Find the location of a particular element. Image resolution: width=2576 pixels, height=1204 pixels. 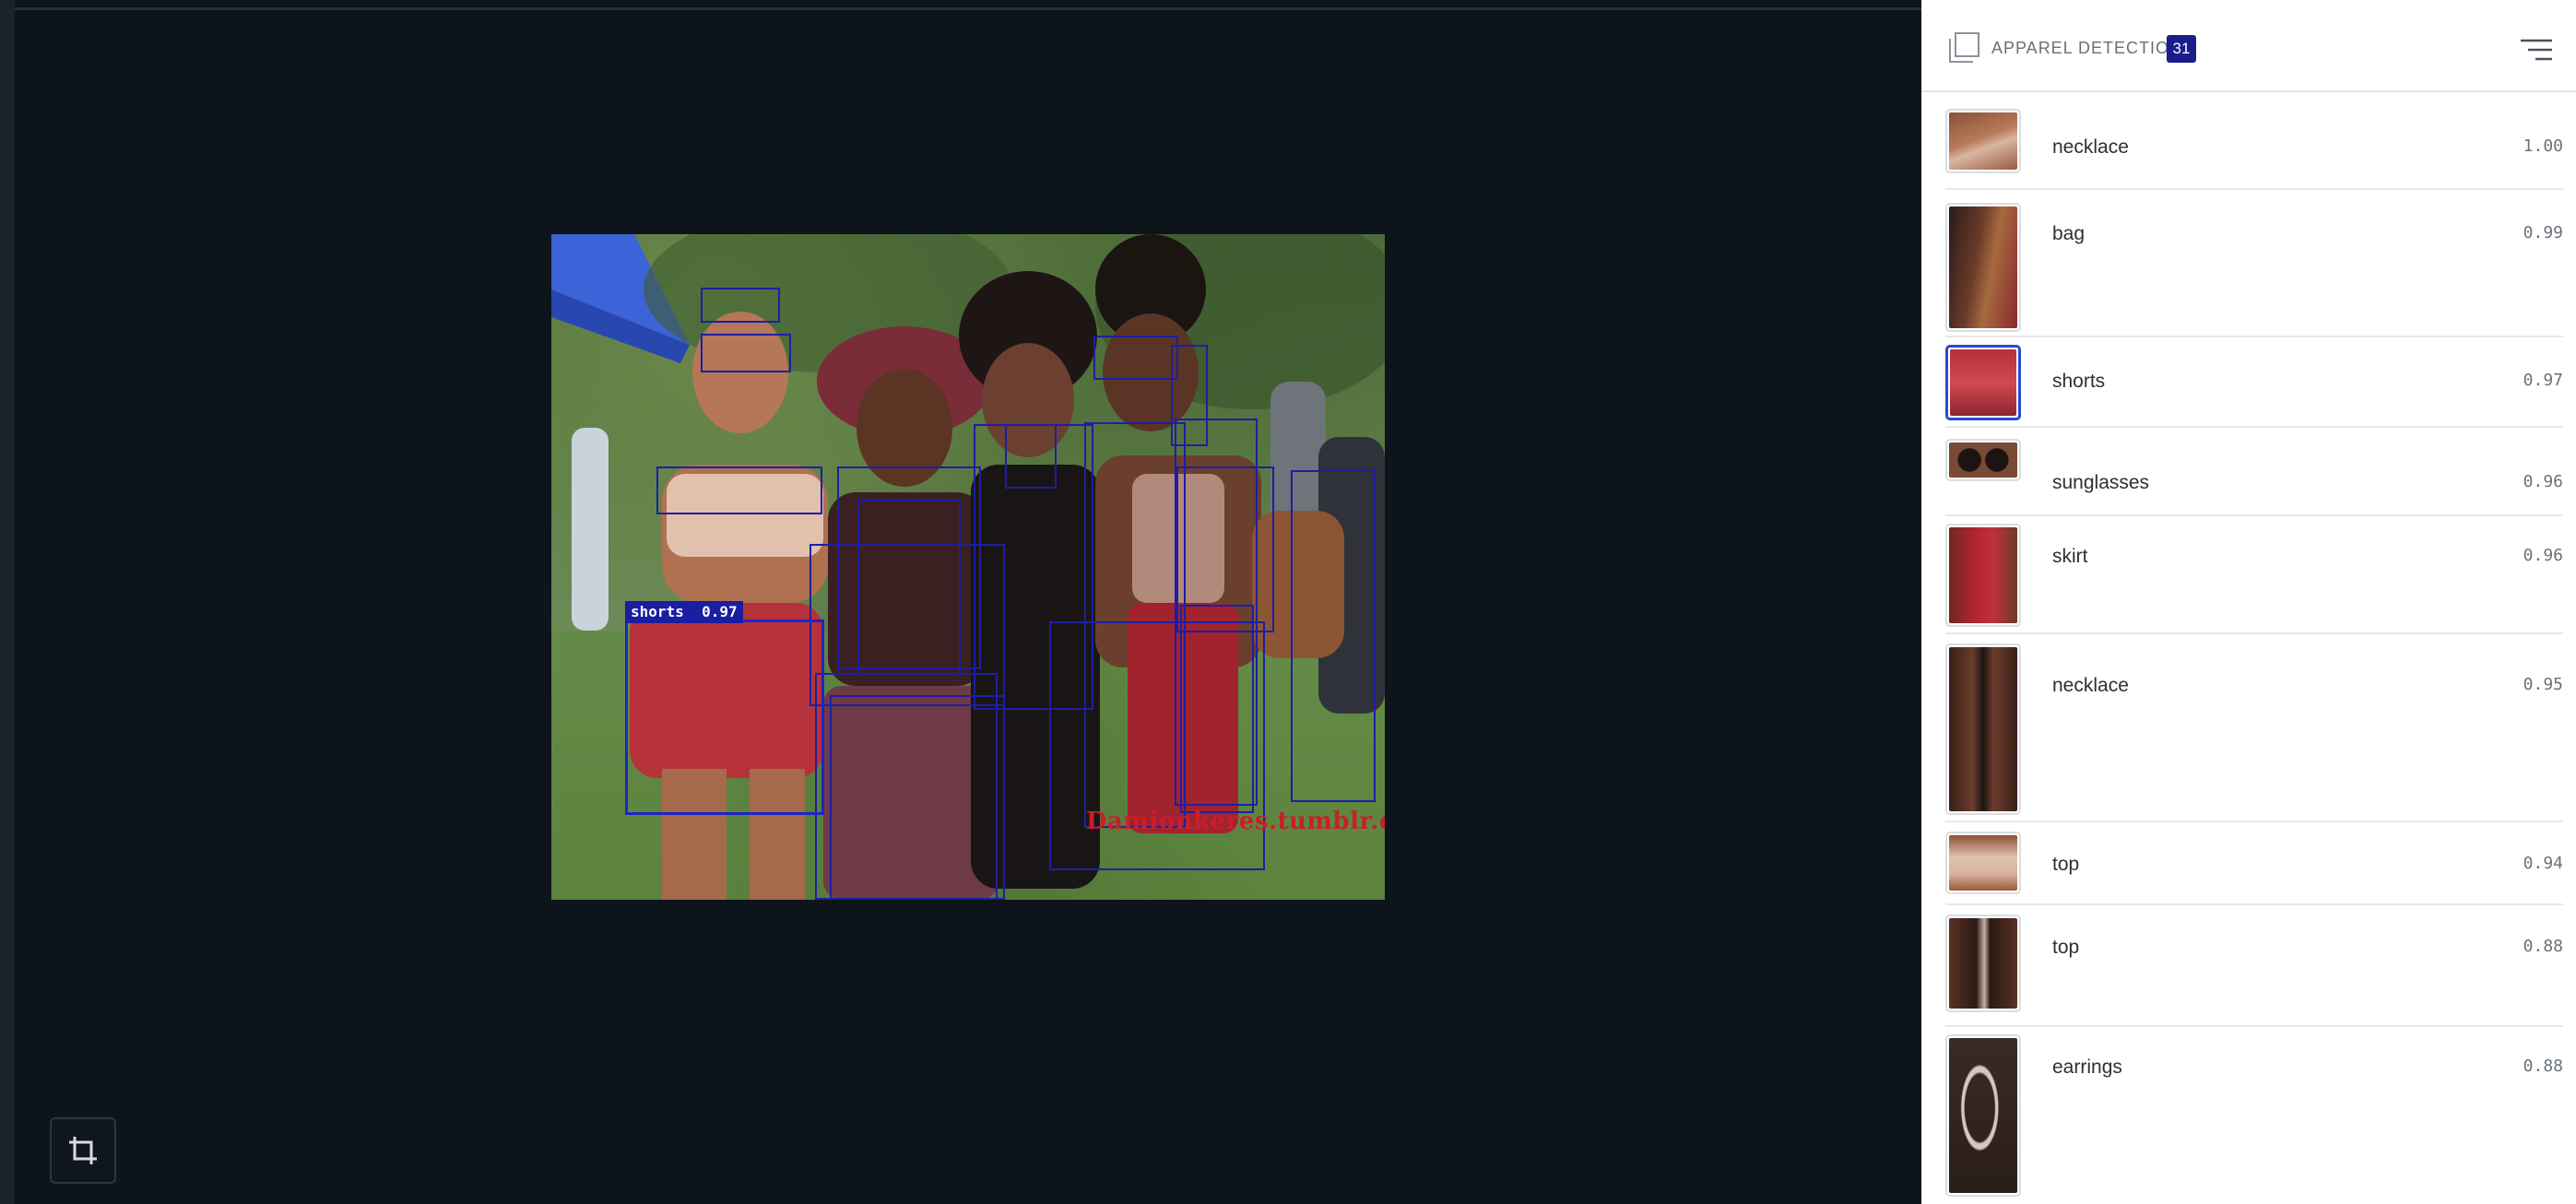

detection-list-item-selected: shorts 0.97 is located at coordinates (2254, 383).